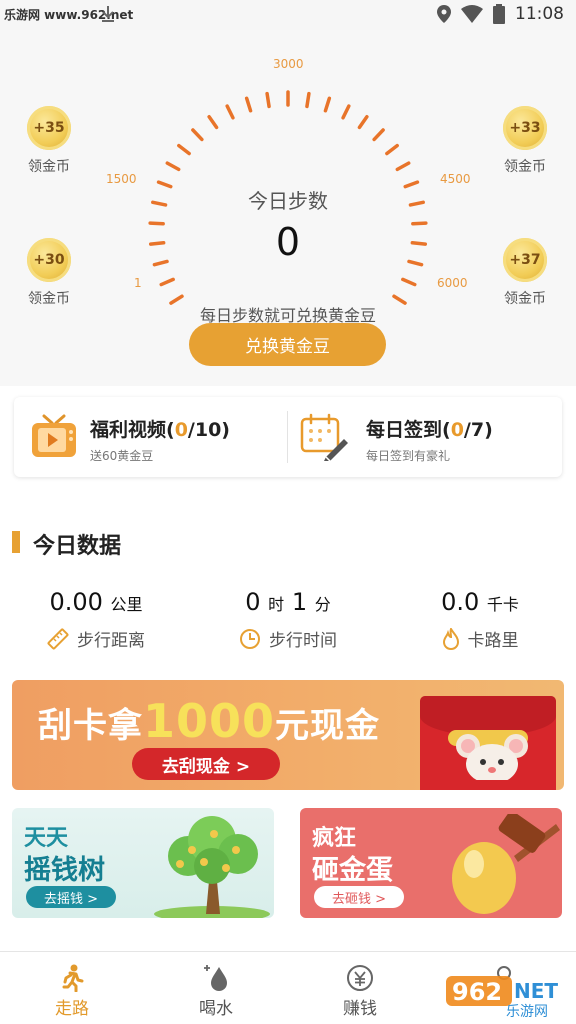 The width and height of the screenshot is (576, 1024). I want to click on coin-reward-top-right: +33 领金币, so click(525, 141).